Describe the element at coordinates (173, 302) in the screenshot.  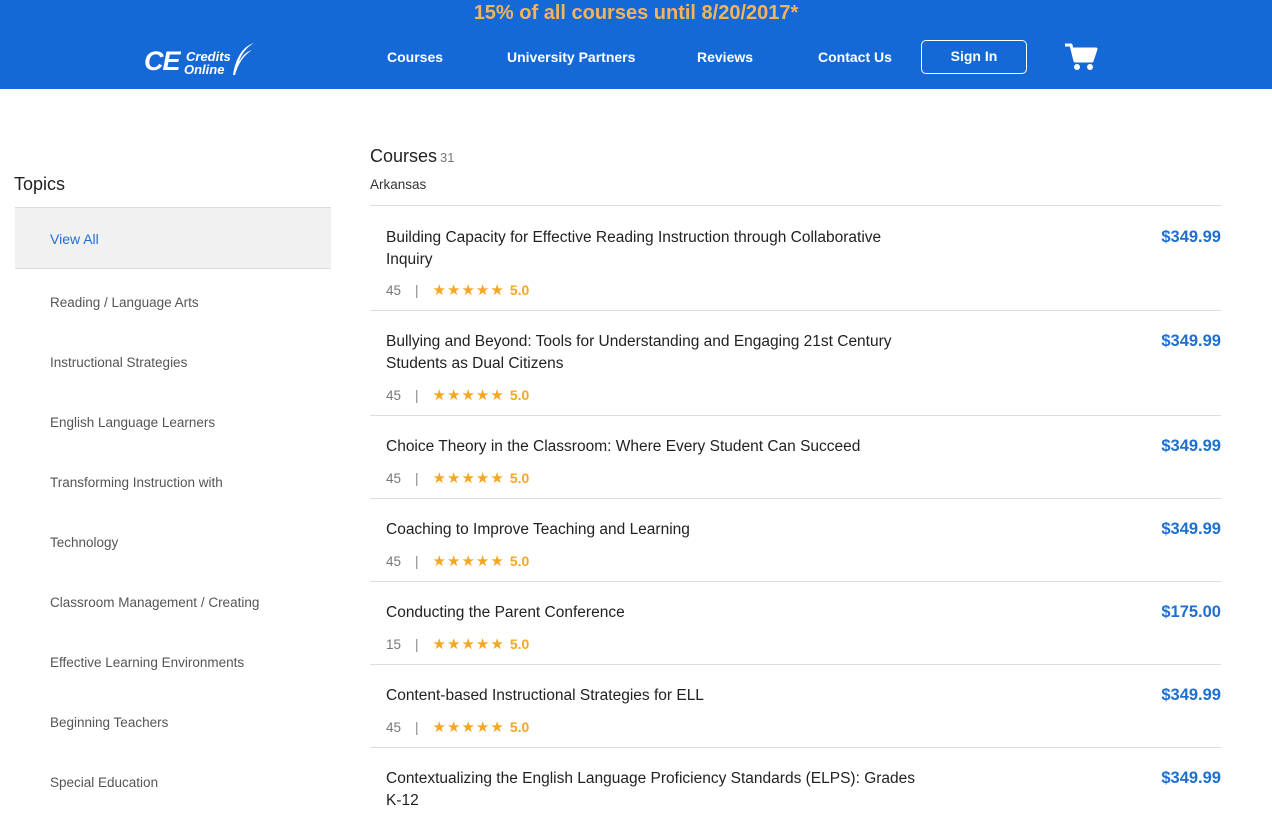
I see `topic-reading-language-arts: Reading / Language Arts` at that location.